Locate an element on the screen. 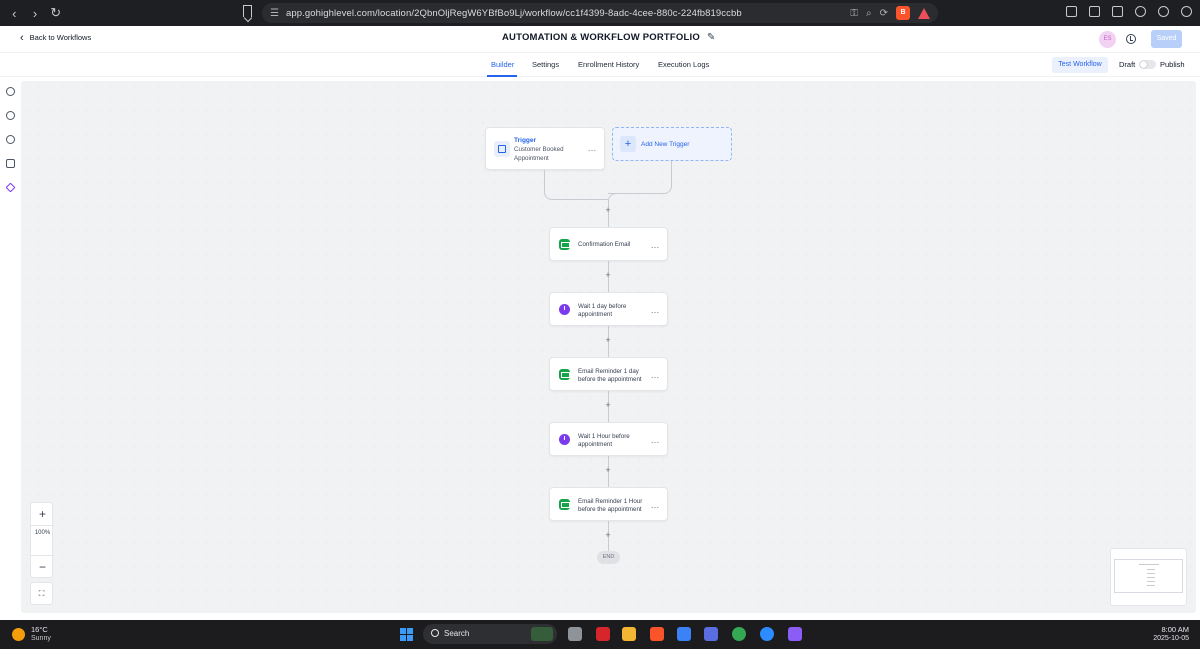  toggle-knob is located at coordinates (1143, 64).